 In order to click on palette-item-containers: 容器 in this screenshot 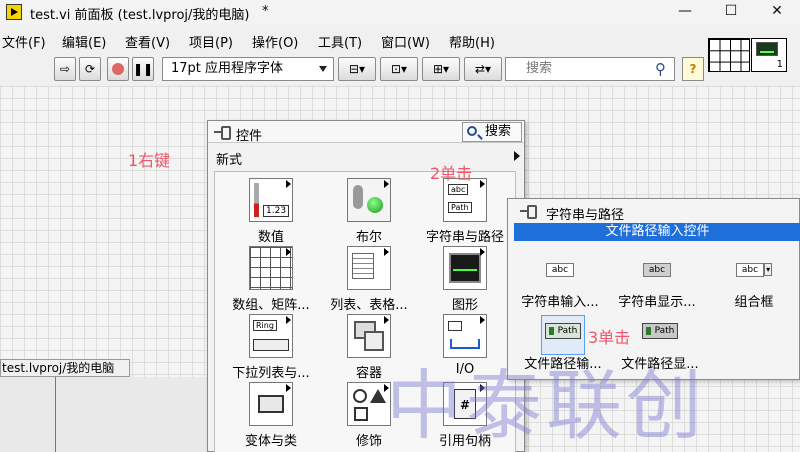, I will do `click(369, 347)`.